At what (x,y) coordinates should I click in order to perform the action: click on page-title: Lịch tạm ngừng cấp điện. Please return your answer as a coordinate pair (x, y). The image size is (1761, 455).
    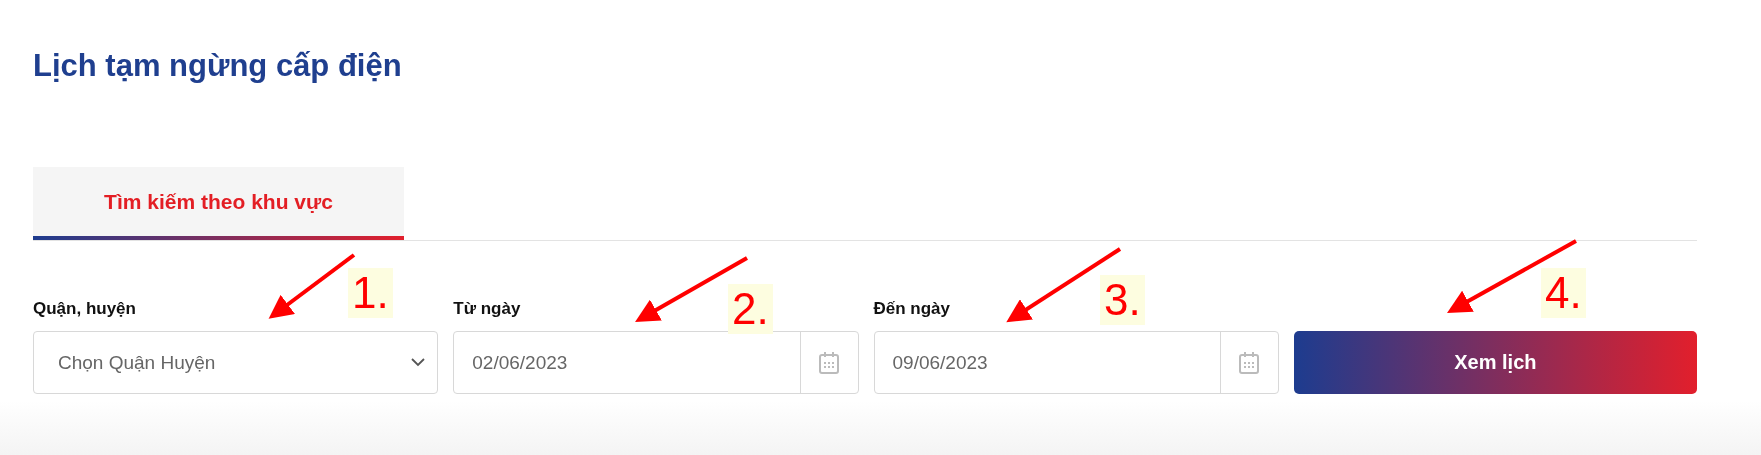
    Looking at the image, I should click on (218, 66).